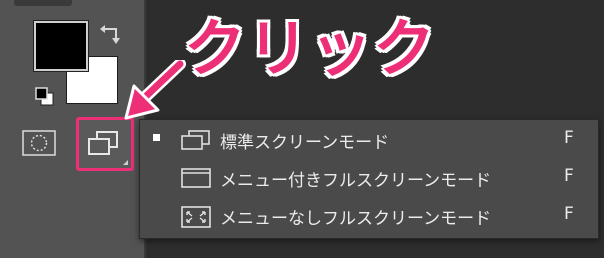 Image resolution: width=604 pixels, height=258 pixels. I want to click on full-screen-mode-icon, so click(196, 217).